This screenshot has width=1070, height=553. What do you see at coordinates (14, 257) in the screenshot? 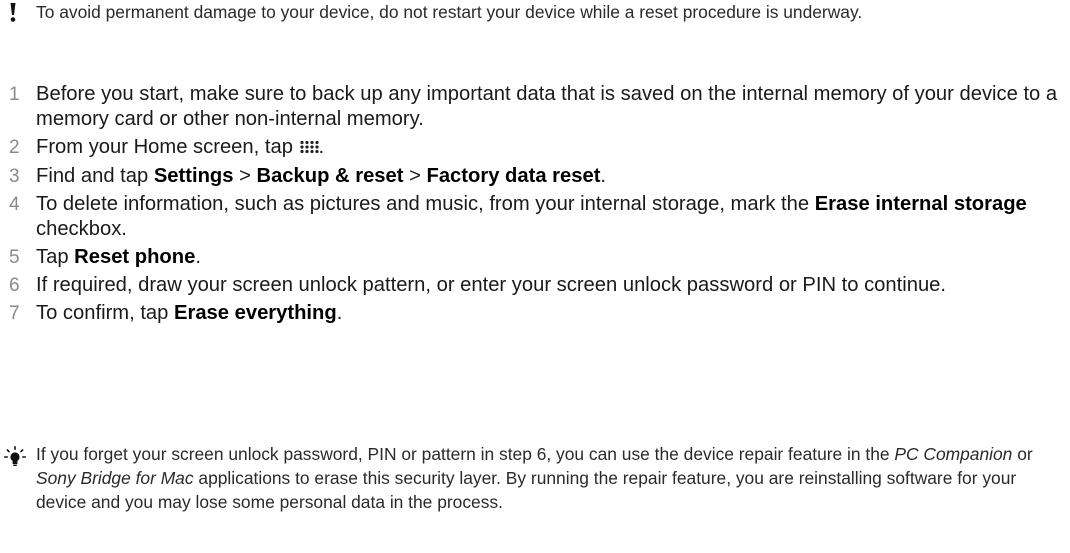
I see `step-number: 5` at bounding box center [14, 257].